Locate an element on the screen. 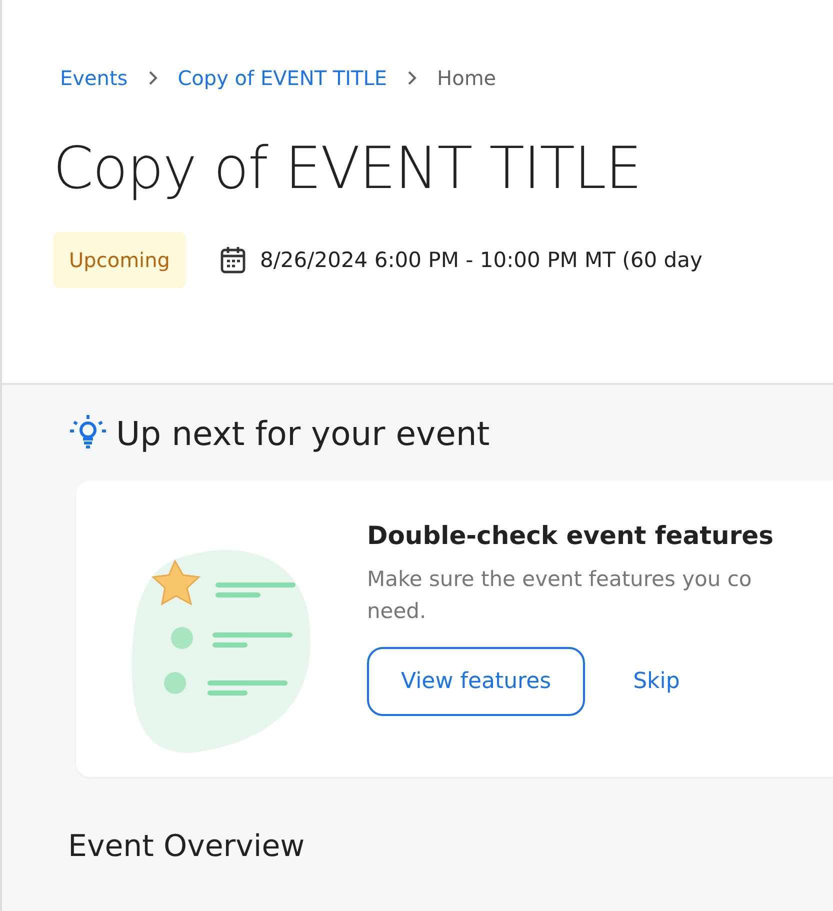 Image resolution: width=833 pixels, height=911 pixels. section-heading: Up next for your event is located at coordinates (303, 433).